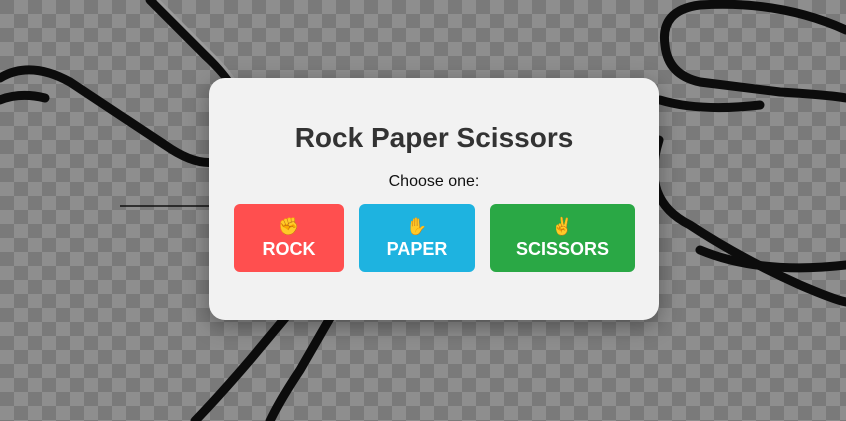  What do you see at coordinates (289, 248) in the screenshot?
I see `rock-label: ROCK` at bounding box center [289, 248].